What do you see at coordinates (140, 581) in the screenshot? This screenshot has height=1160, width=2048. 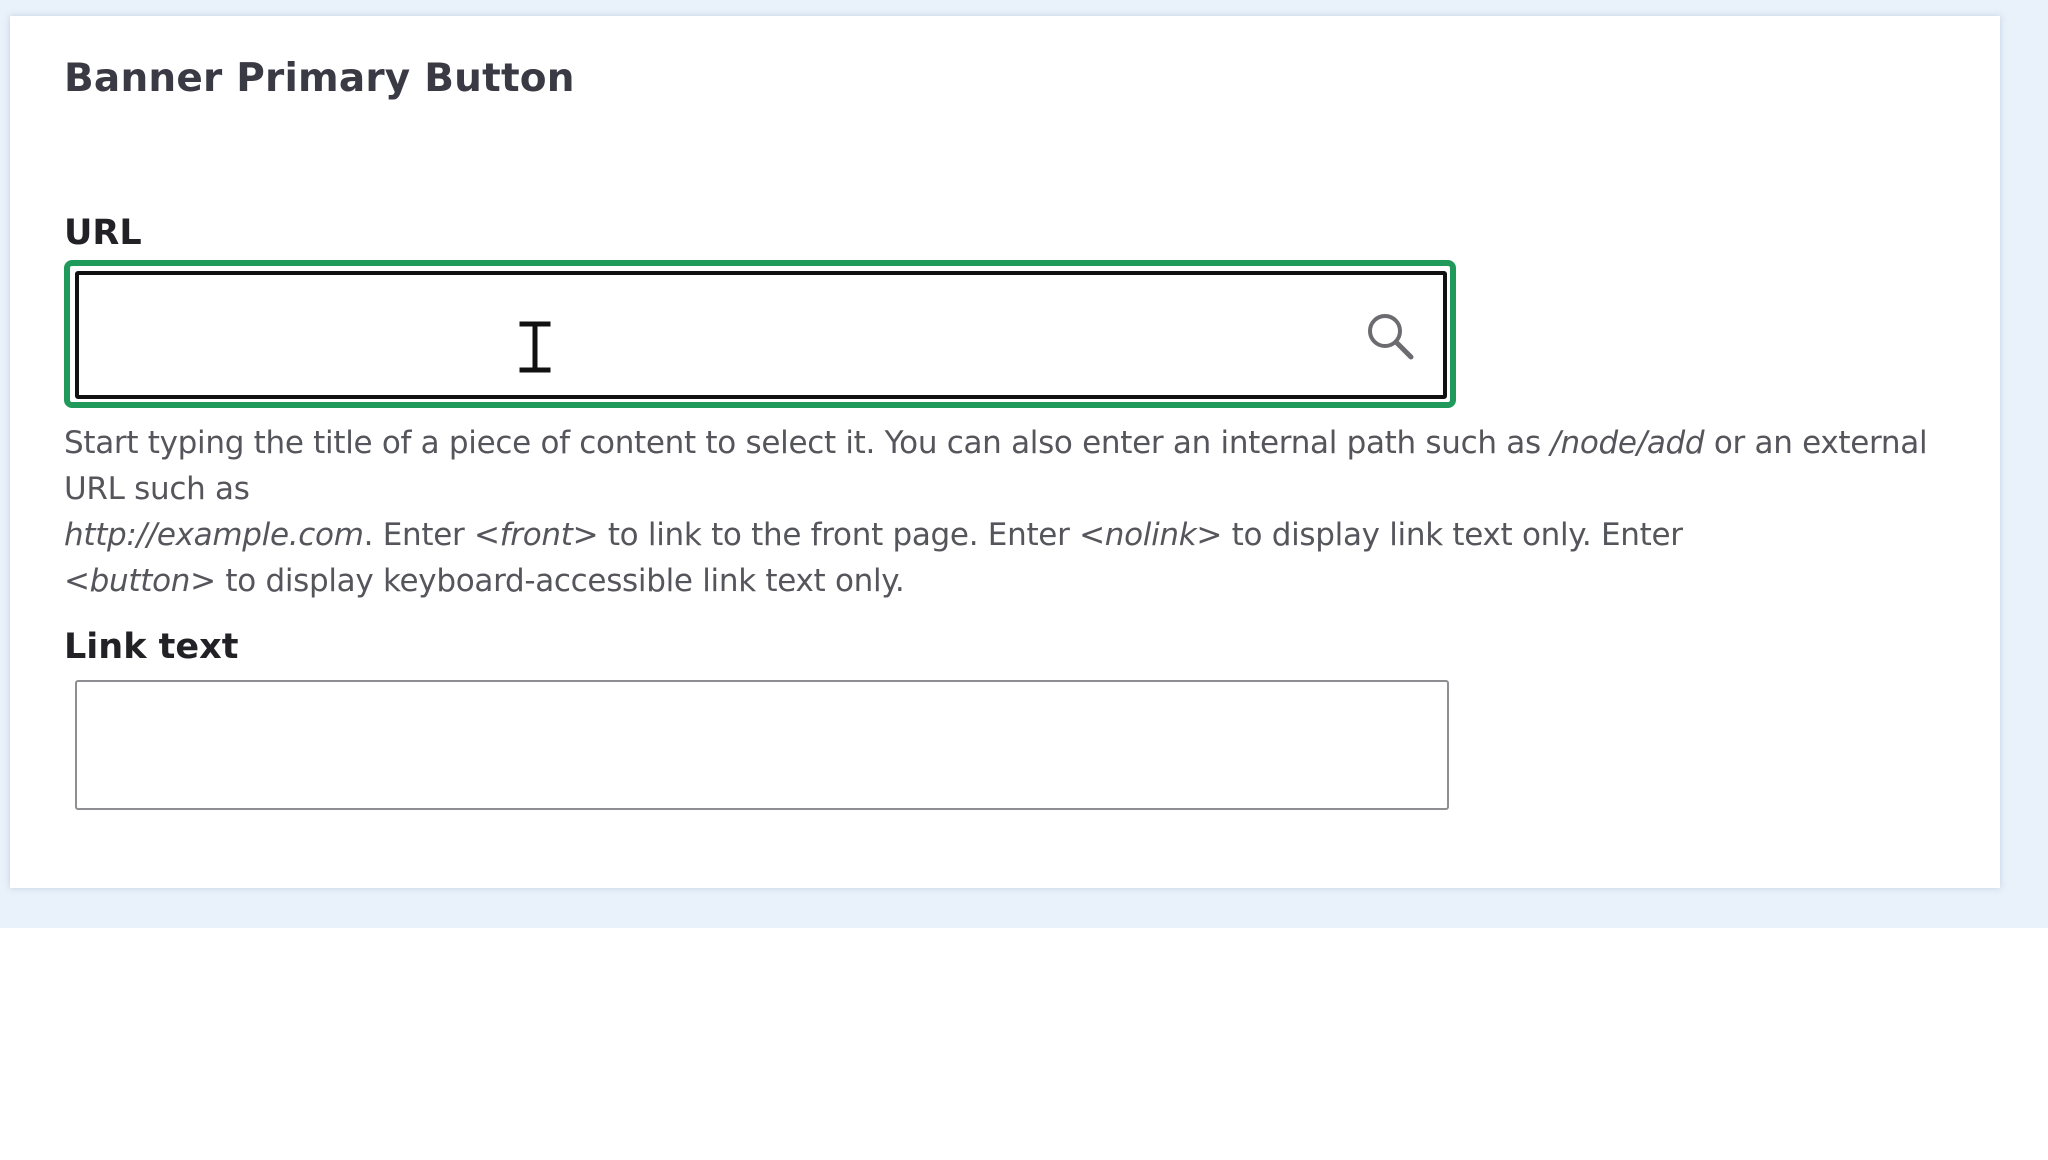 I see `help-button-token: <button>` at bounding box center [140, 581].